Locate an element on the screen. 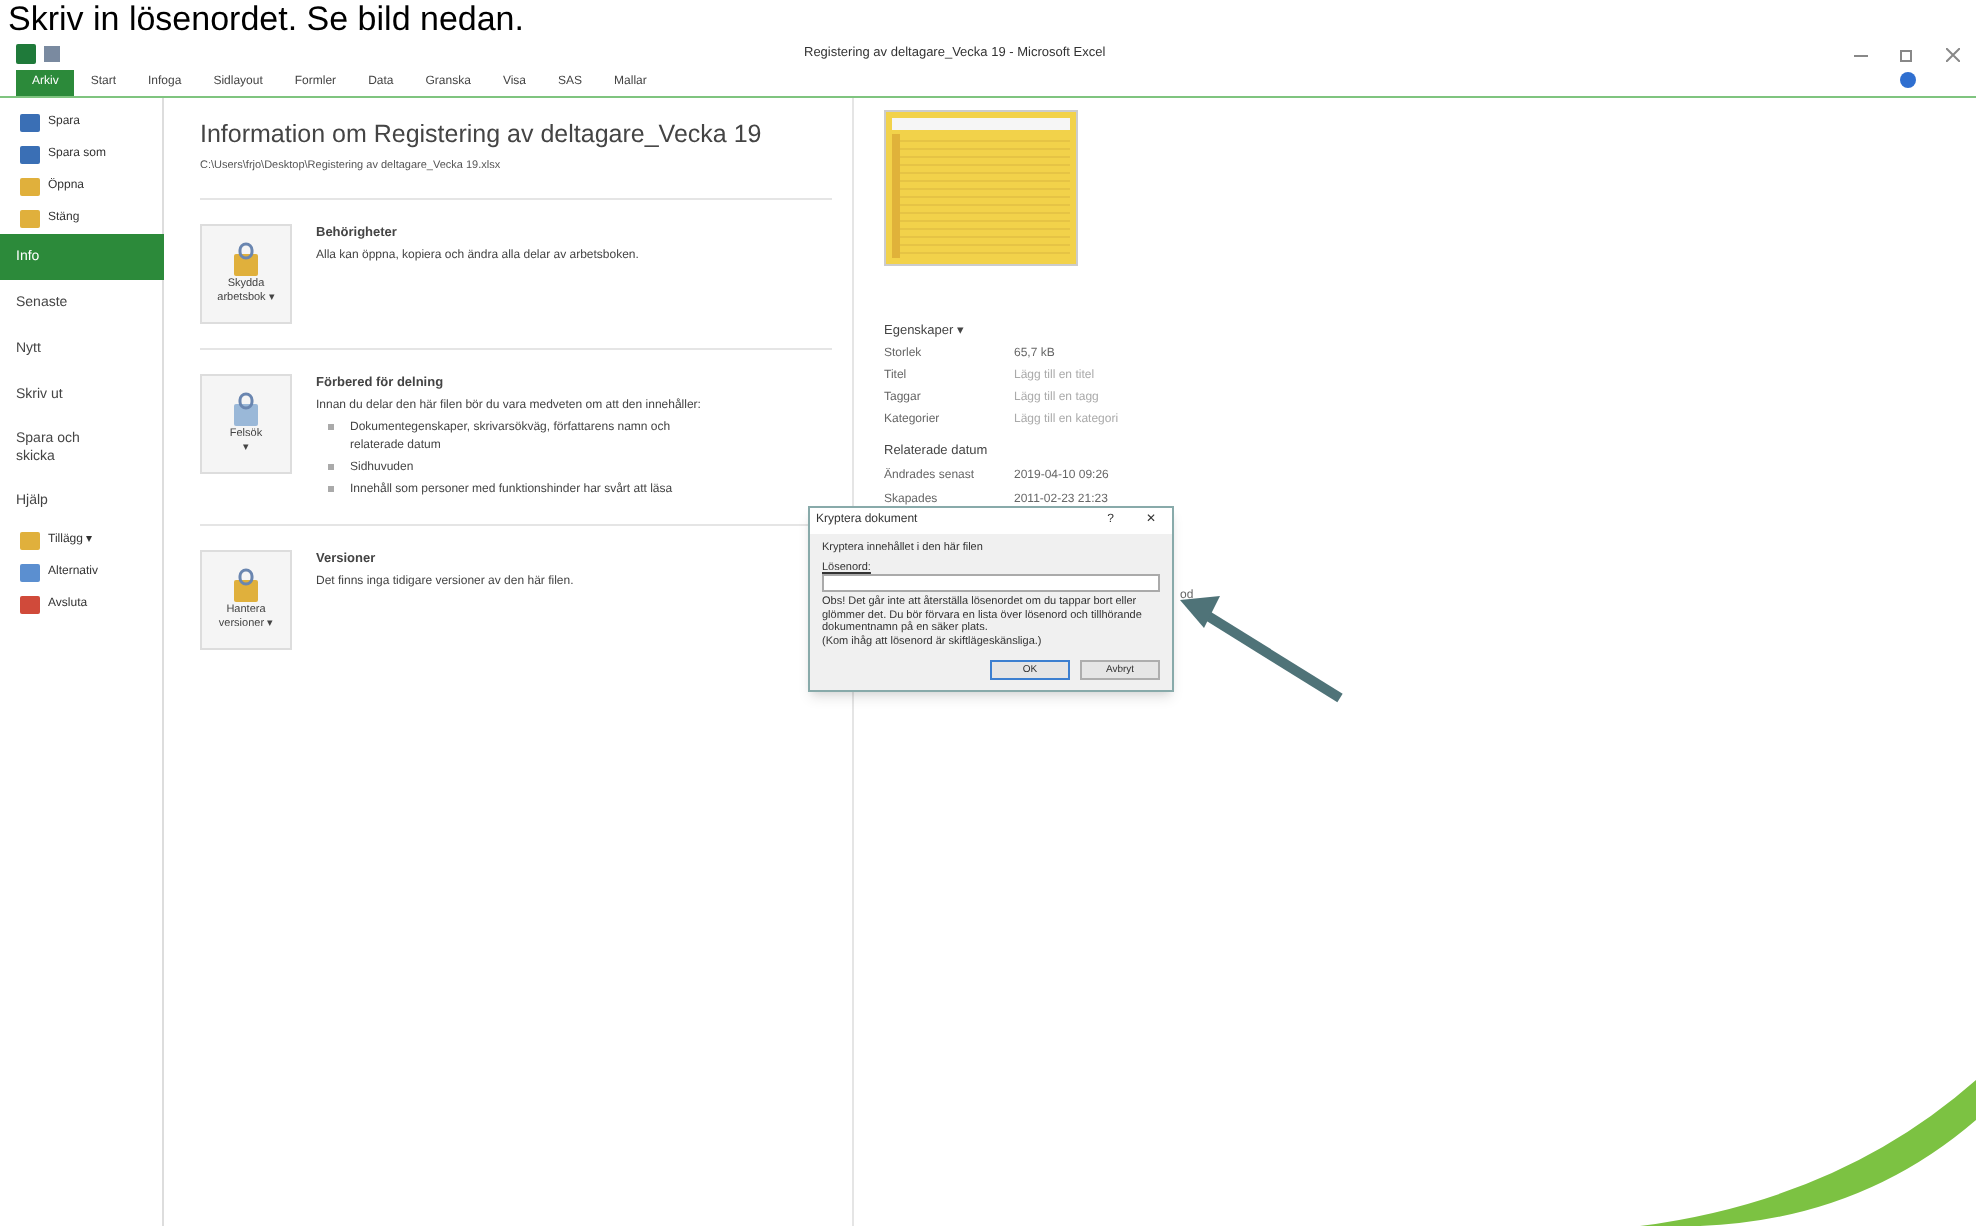 The image size is (1976, 1226). password-field is located at coordinates (991, 583).